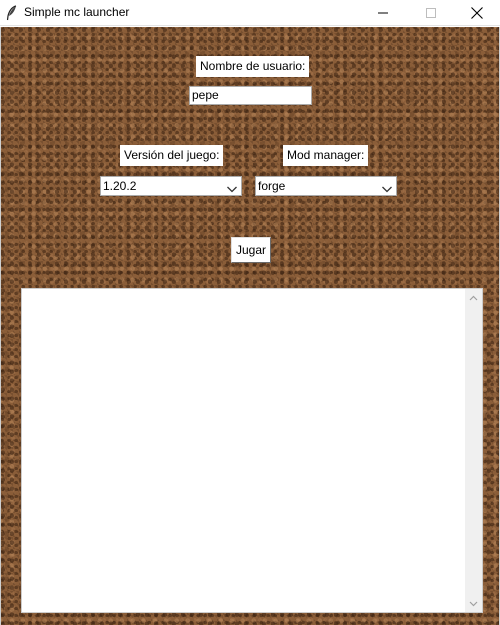 This screenshot has height=625, width=500. Describe the element at coordinates (326, 155) in the screenshot. I see `modmanager-label: Mod manager:` at that location.